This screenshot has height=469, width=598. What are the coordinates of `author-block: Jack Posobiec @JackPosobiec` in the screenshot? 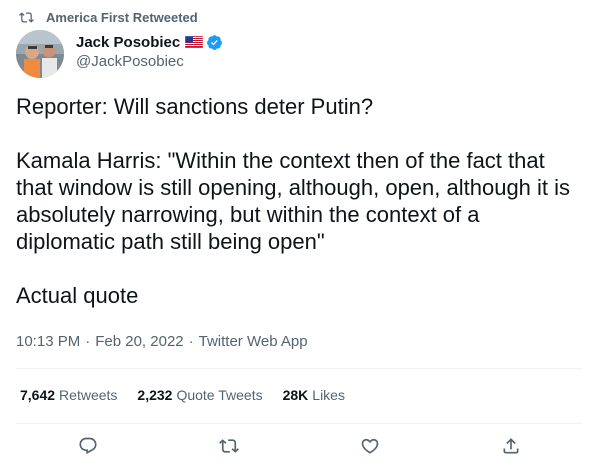 It's located at (149, 51).